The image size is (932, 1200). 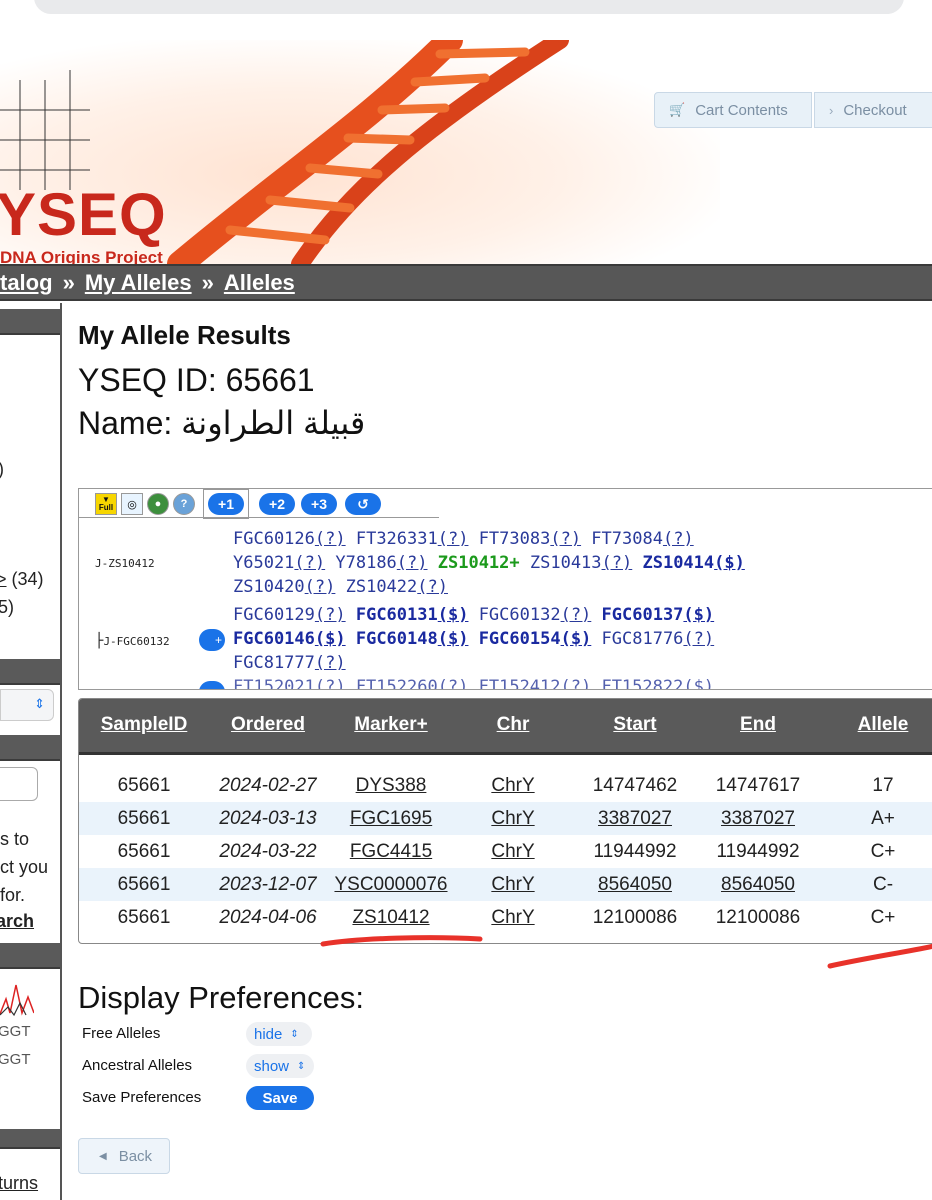 I want to click on globe-icon: ●, so click(x=158, y=504).